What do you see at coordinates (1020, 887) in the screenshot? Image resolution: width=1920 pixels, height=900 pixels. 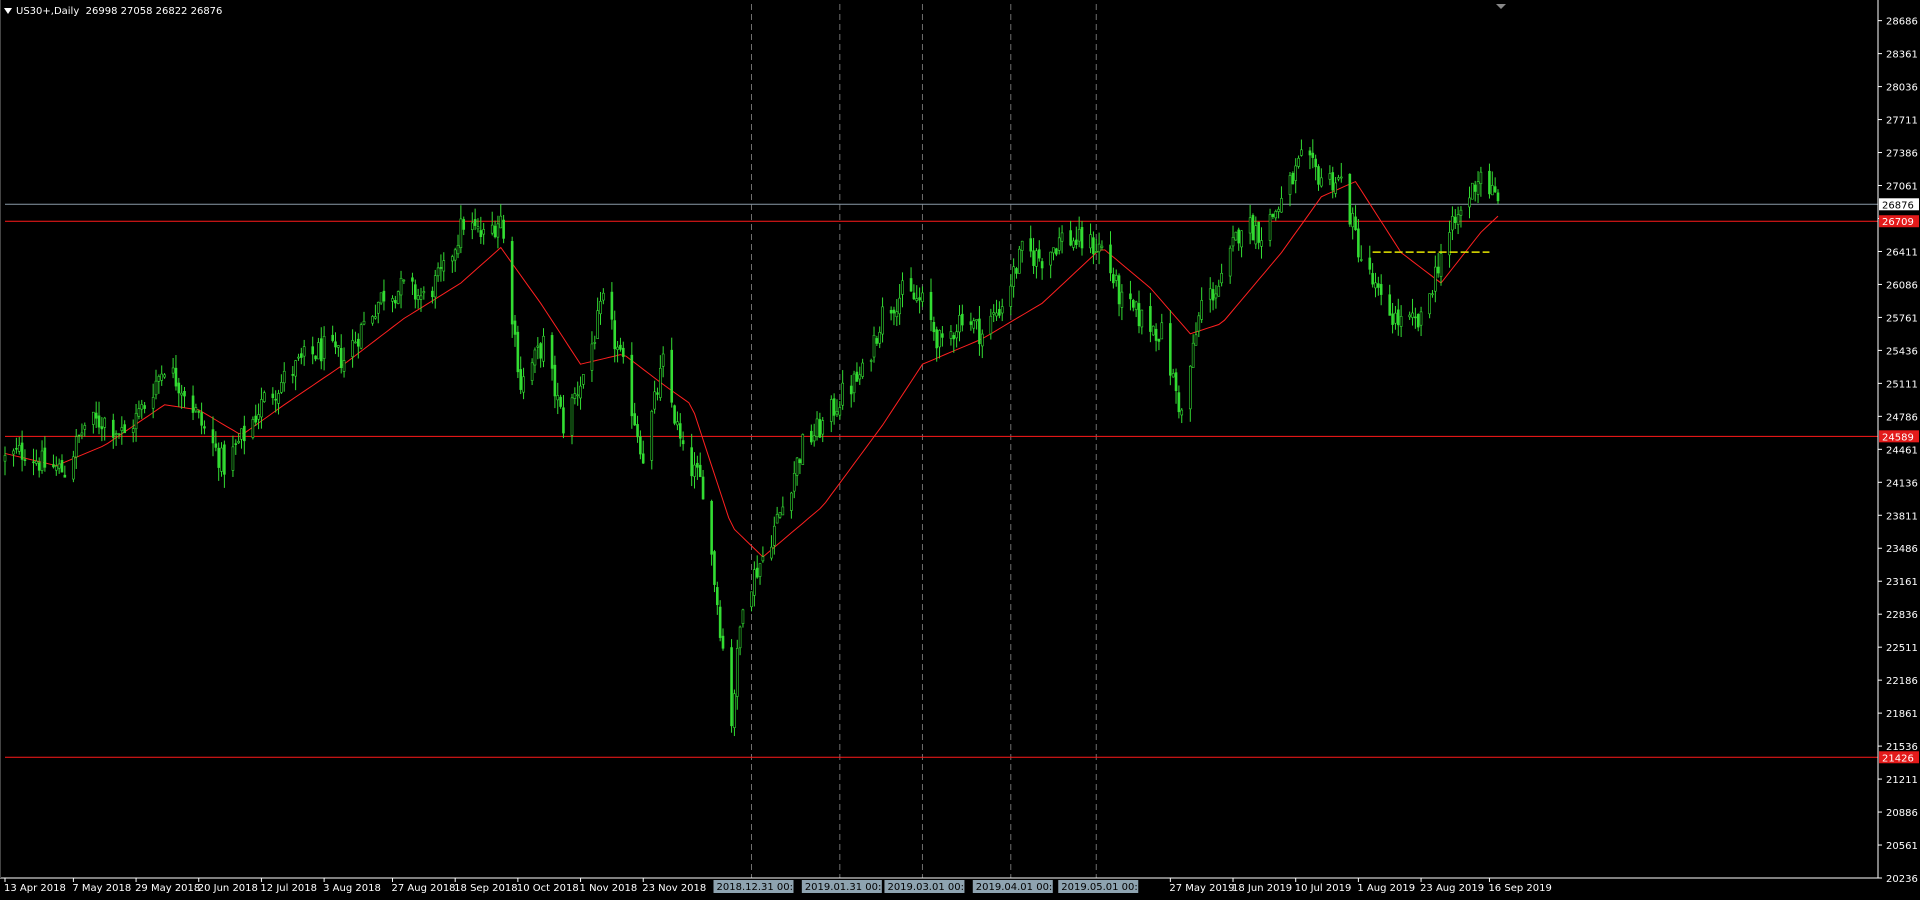 I see `separator-date-label: 2019.04.01 00:00` at bounding box center [1020, 887].